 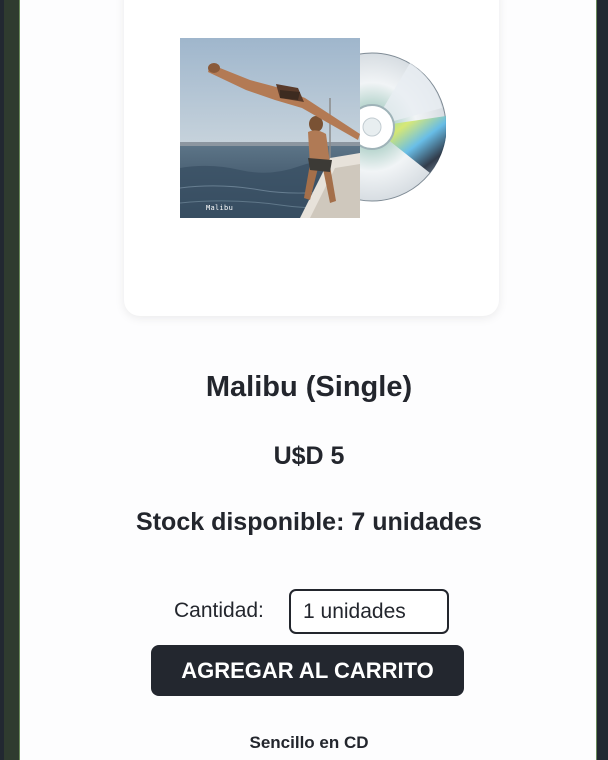 I want to click on product-price: U$D 5, so click(x=309, y=456).